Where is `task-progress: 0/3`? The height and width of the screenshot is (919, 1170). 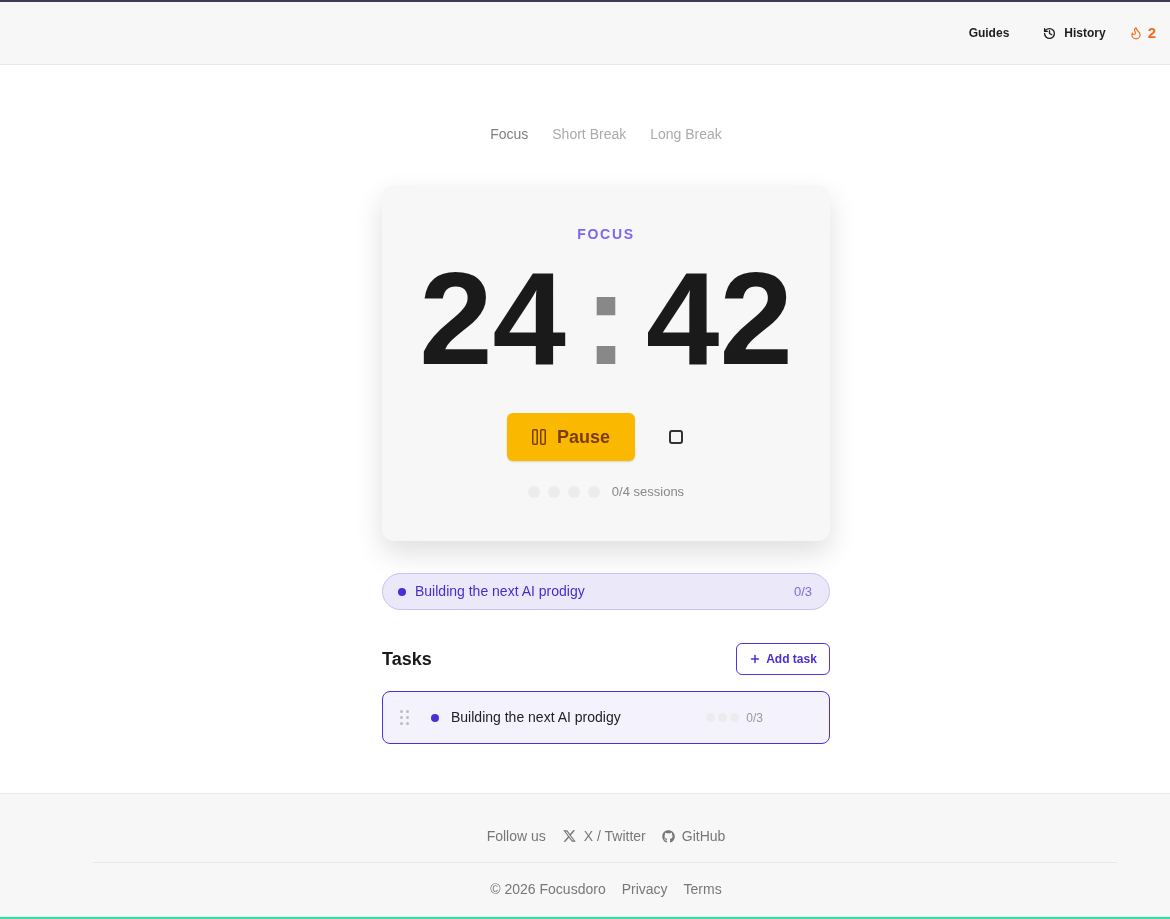
task-progress: 0/3 is located at coordinates (754, 718).